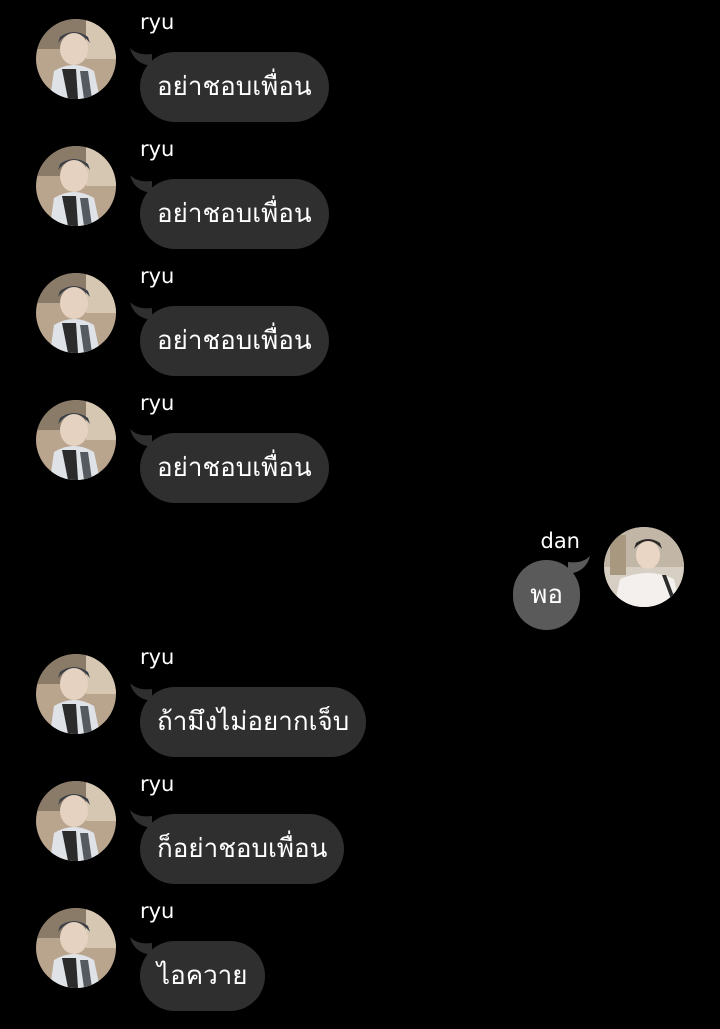  Describe the element at coordinates (202, 976) in the screenshot. I see `message-bubble: ไอควาย` at that location.